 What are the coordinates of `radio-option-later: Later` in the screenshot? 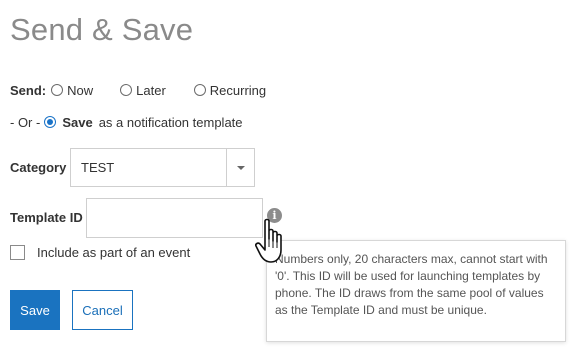 It's located at (143, 90).